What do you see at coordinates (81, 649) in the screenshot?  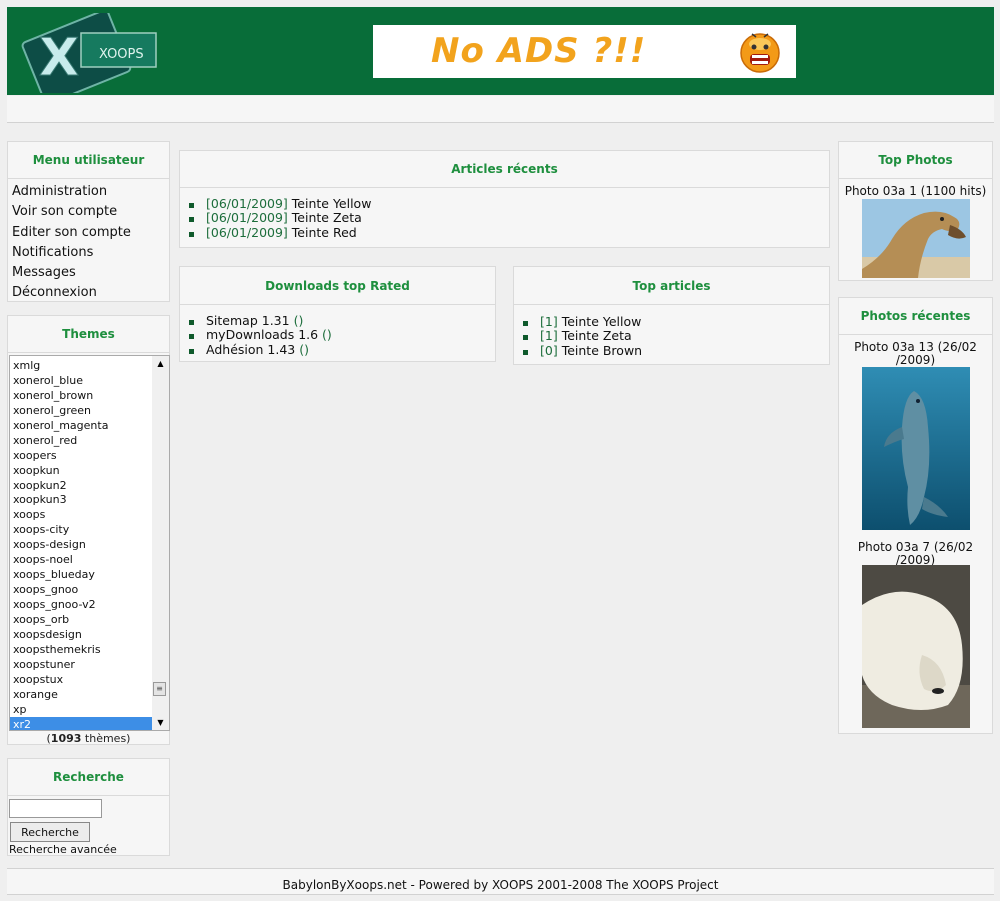 I see `theme-option: xoopsthemekris` at bounding box center [81, 649].